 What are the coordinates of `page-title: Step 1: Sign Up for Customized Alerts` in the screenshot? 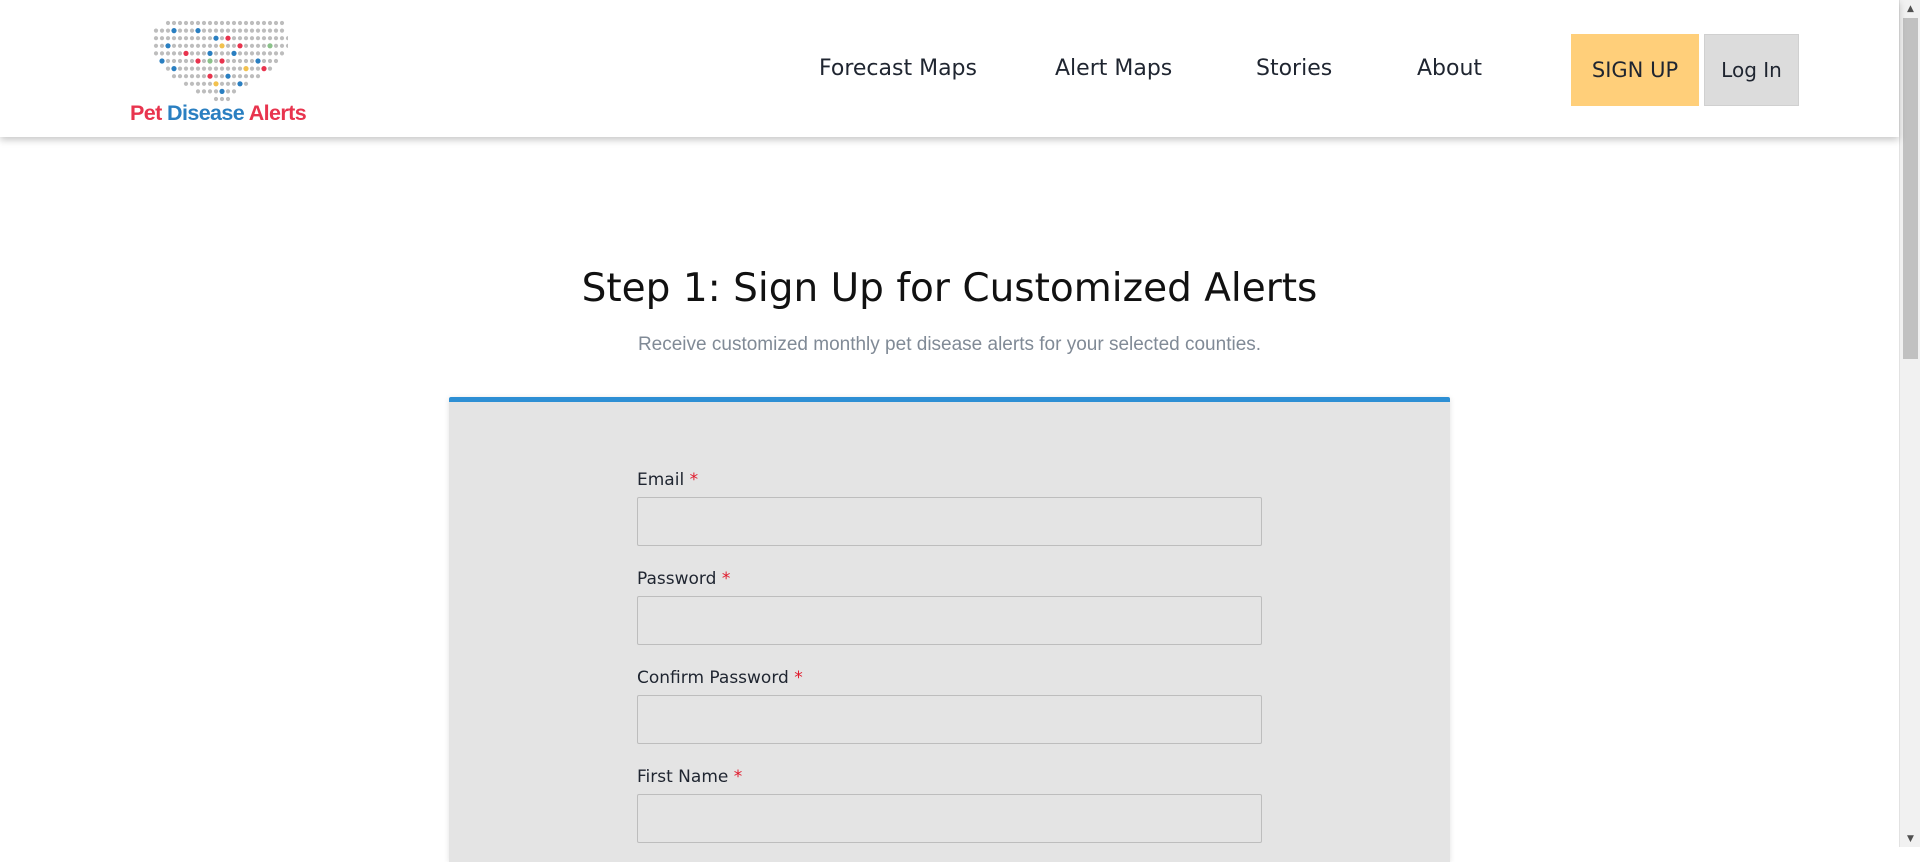 It's located at (949, 288).